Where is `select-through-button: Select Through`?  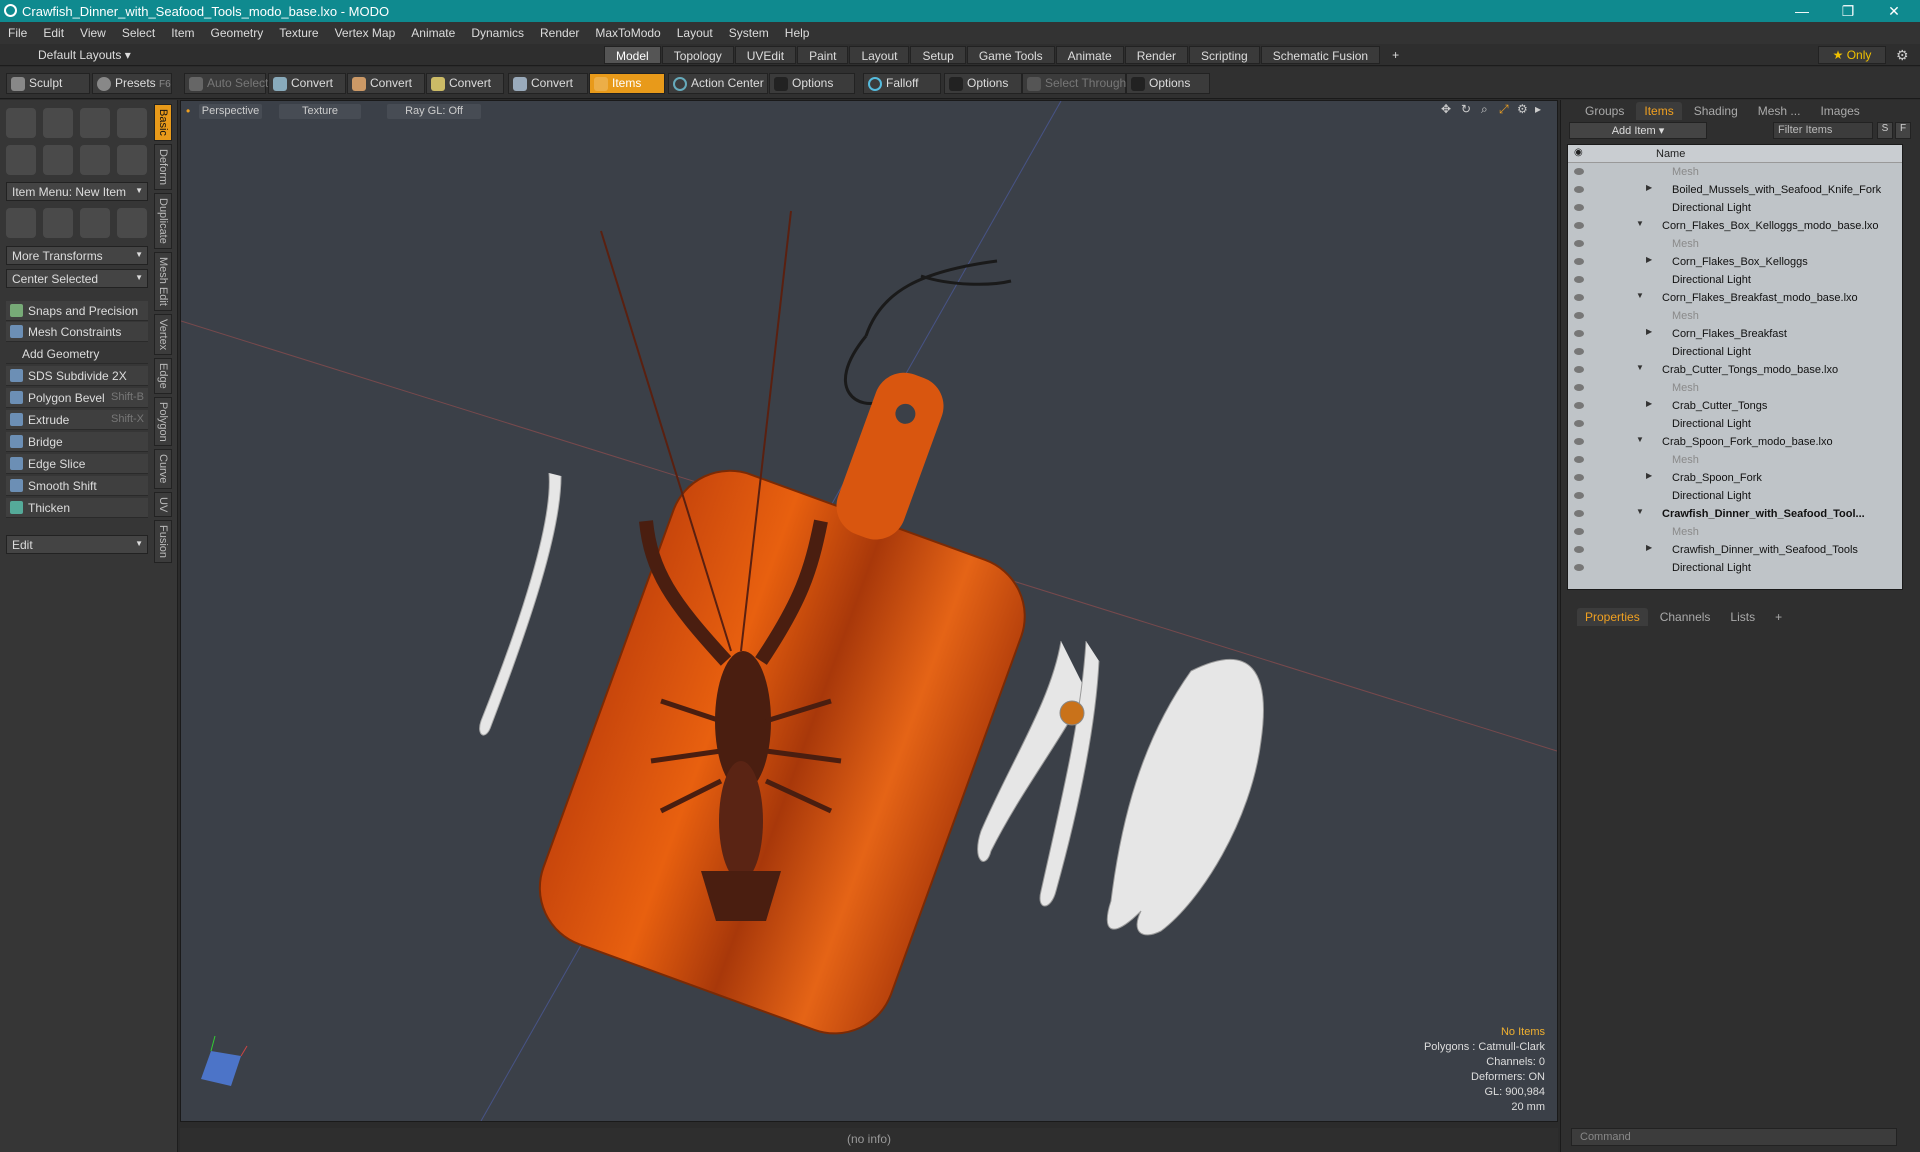
select-through-button: Select Through is located at coordinates (1074, 83).